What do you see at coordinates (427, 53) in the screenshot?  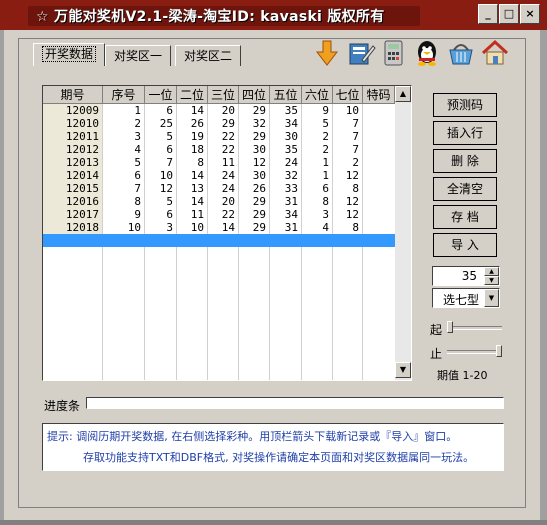 I see `qq-penguin-icon` at bounding box center [427, 53].